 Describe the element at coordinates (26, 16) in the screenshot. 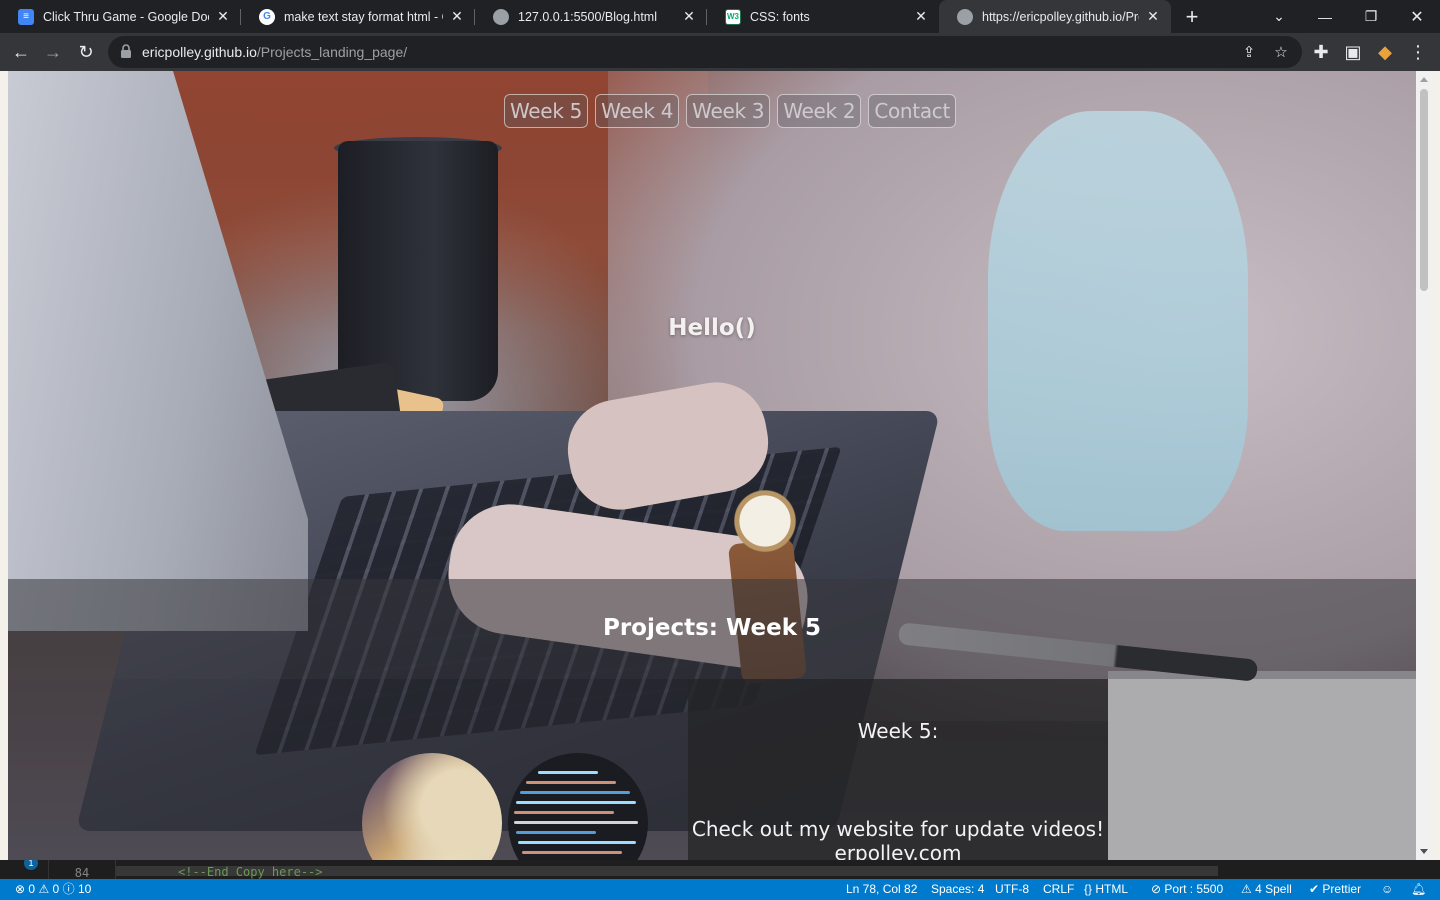

I see `google-docs-icon: ≡` at that location.